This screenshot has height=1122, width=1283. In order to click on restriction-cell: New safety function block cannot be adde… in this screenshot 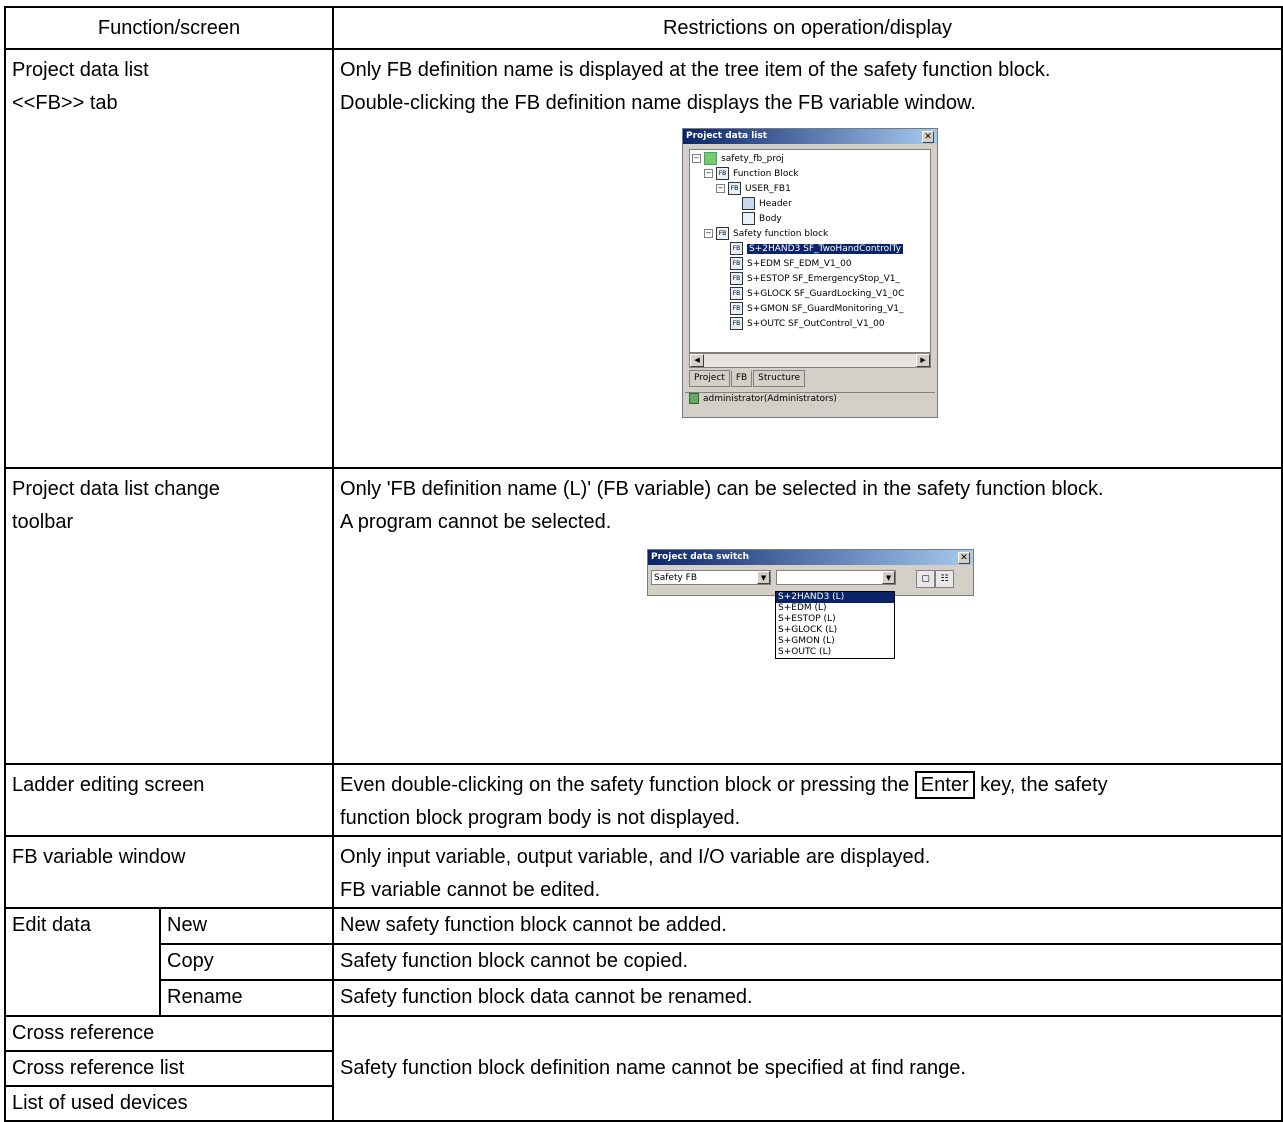, I will do `click(807, 926)`.